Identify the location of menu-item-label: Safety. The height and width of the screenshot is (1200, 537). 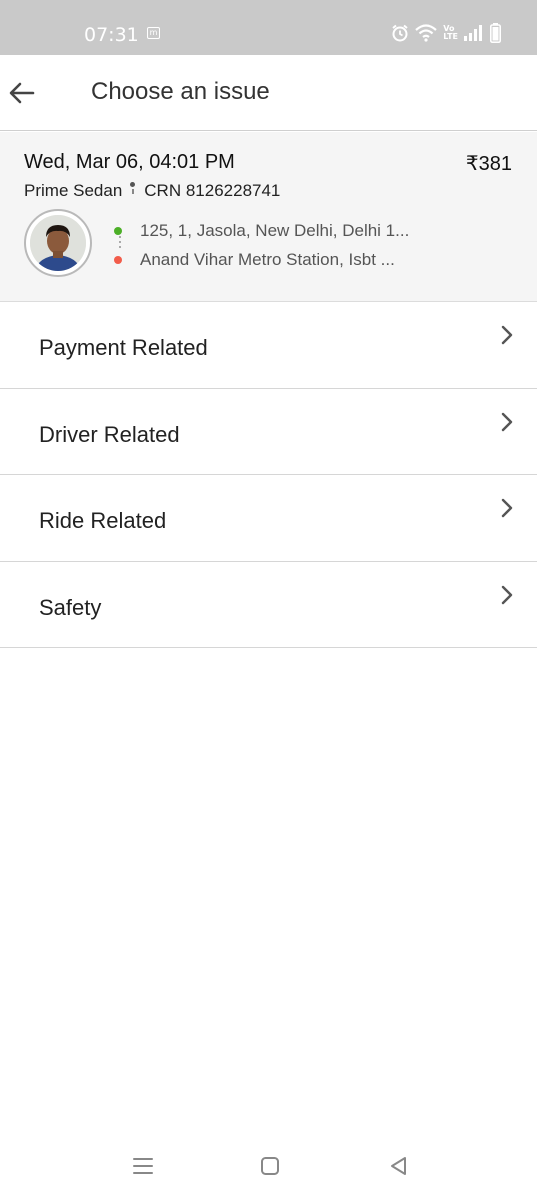
(70, 607).